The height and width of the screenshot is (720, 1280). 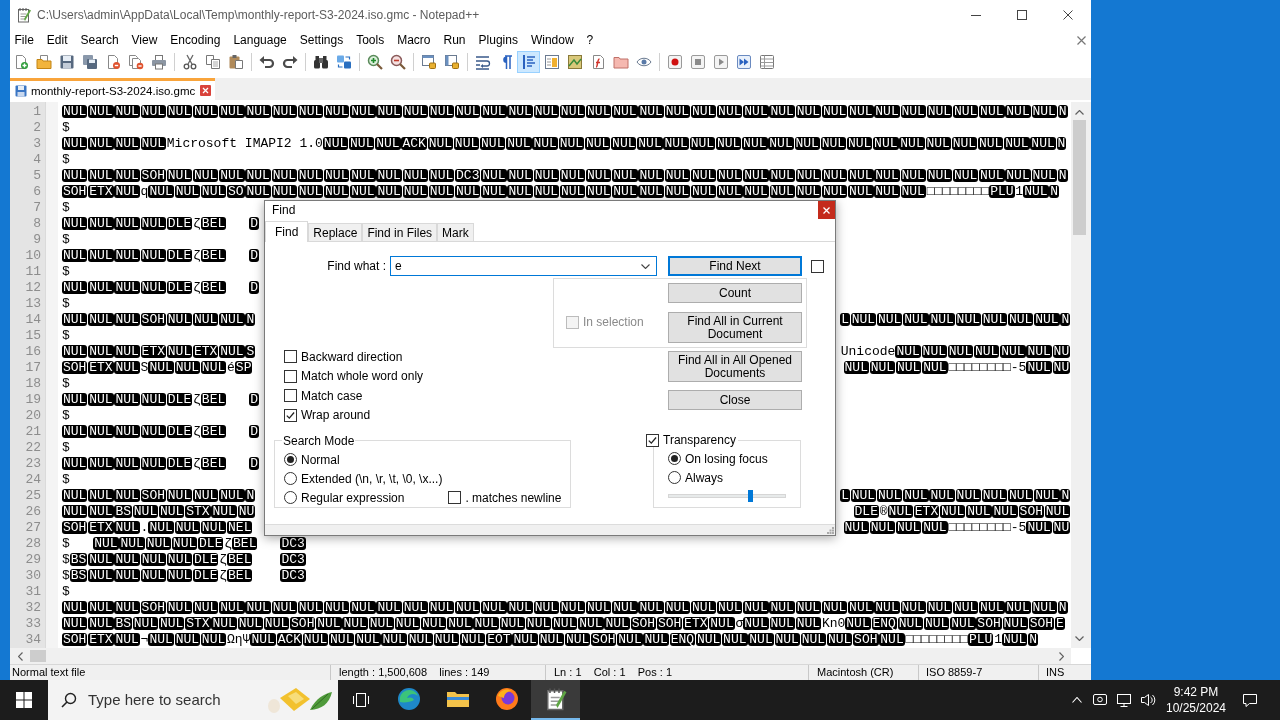 I want to click on menu-item: Plugins, so click(x=498, y=40).